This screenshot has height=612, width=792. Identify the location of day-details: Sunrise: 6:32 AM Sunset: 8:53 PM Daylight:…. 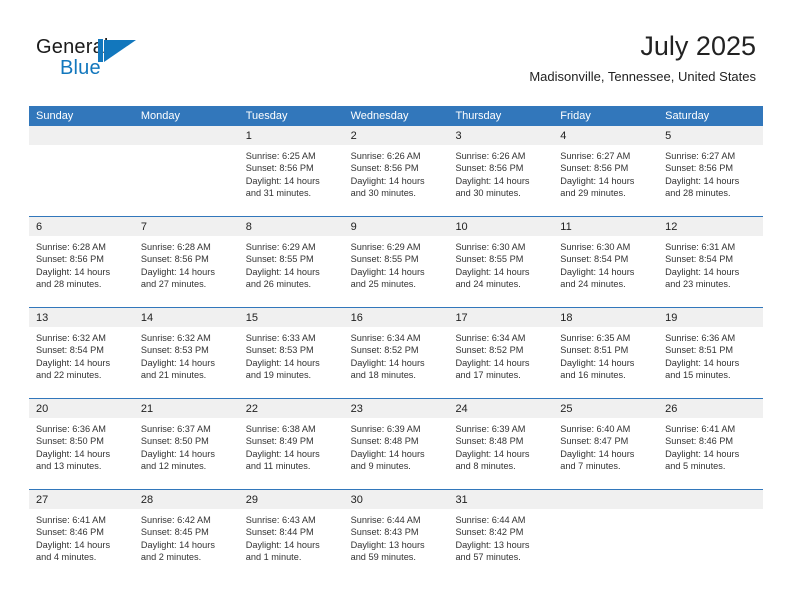
(186, 354).